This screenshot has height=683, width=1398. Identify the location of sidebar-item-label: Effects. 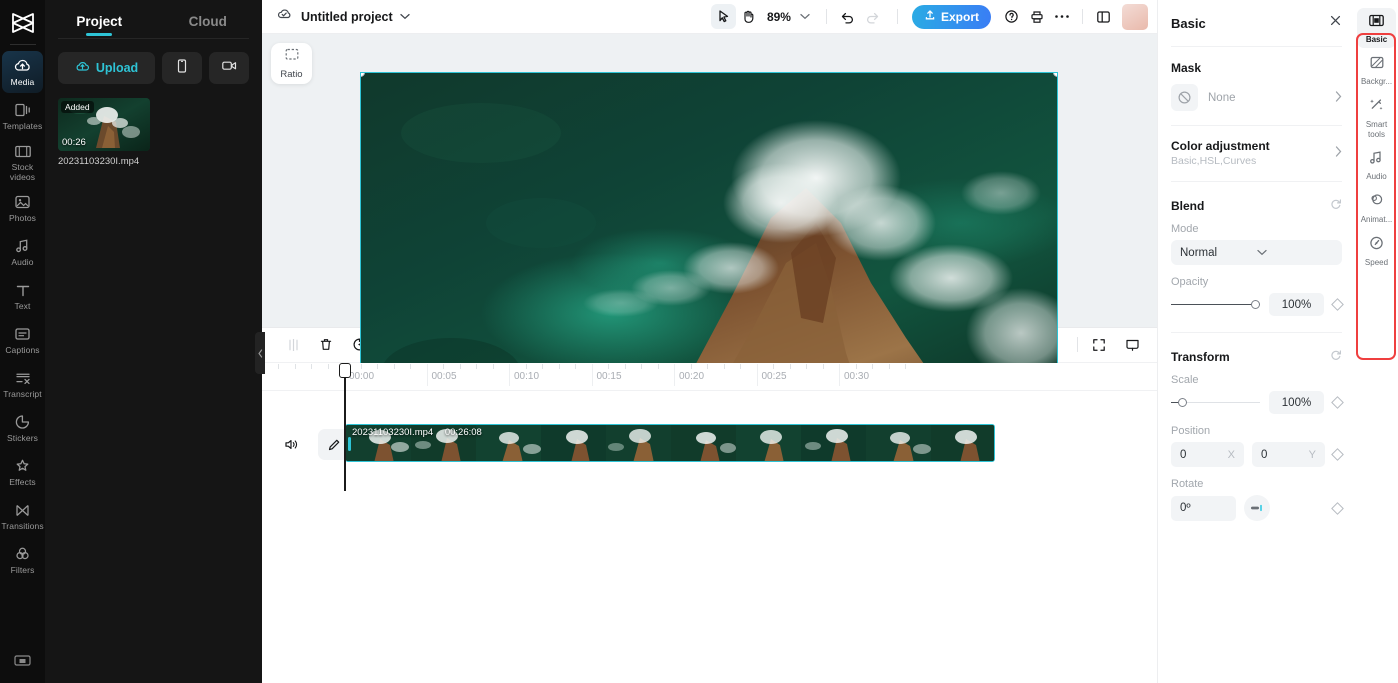
(22, 481).